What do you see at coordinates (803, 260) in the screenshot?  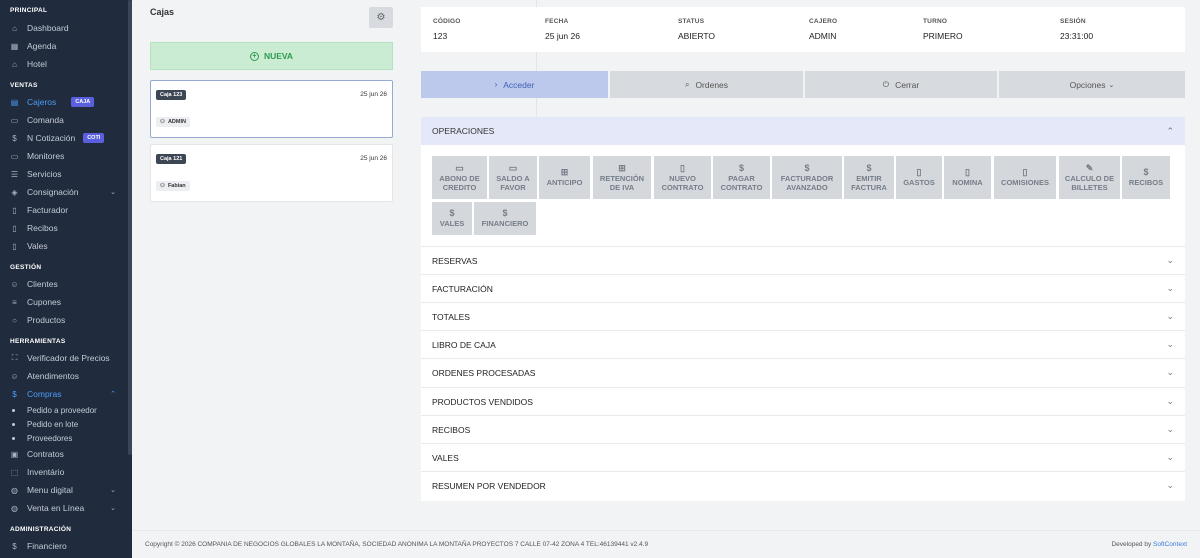 I see `section-reservas: RESERVAS ⌄` at bounding box center [803, 260].